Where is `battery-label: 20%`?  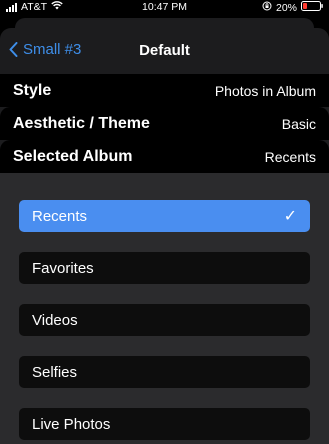 battery-label: 20% is located at coordinates (286, 7).